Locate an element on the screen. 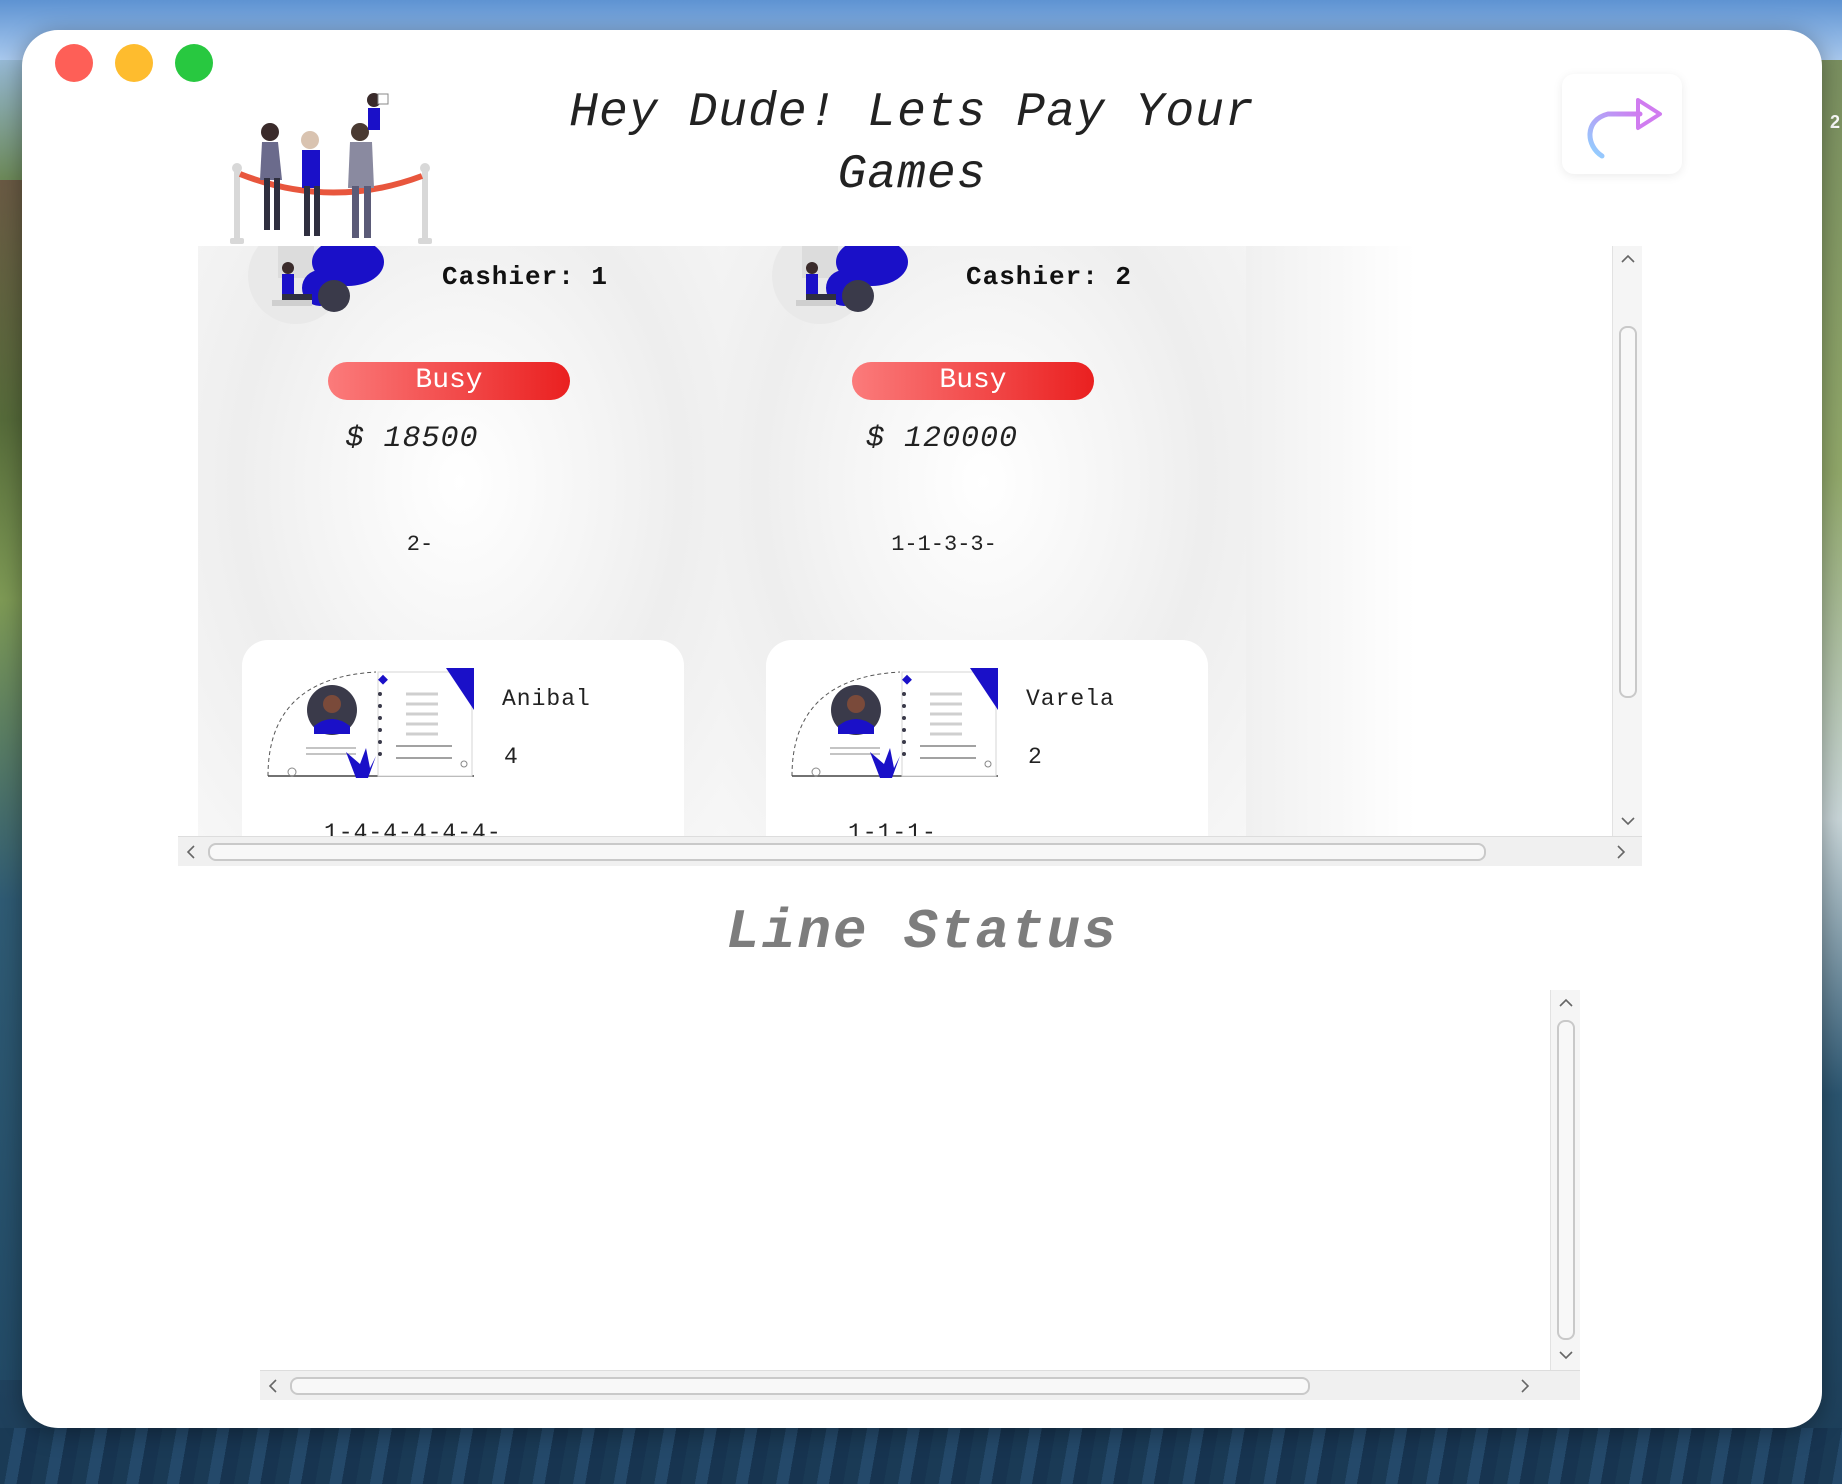 Image resolution: width=1842 pixels, height=1484 pixels. line-vertical-scrollbar is located at coordinates (1565, 1180).